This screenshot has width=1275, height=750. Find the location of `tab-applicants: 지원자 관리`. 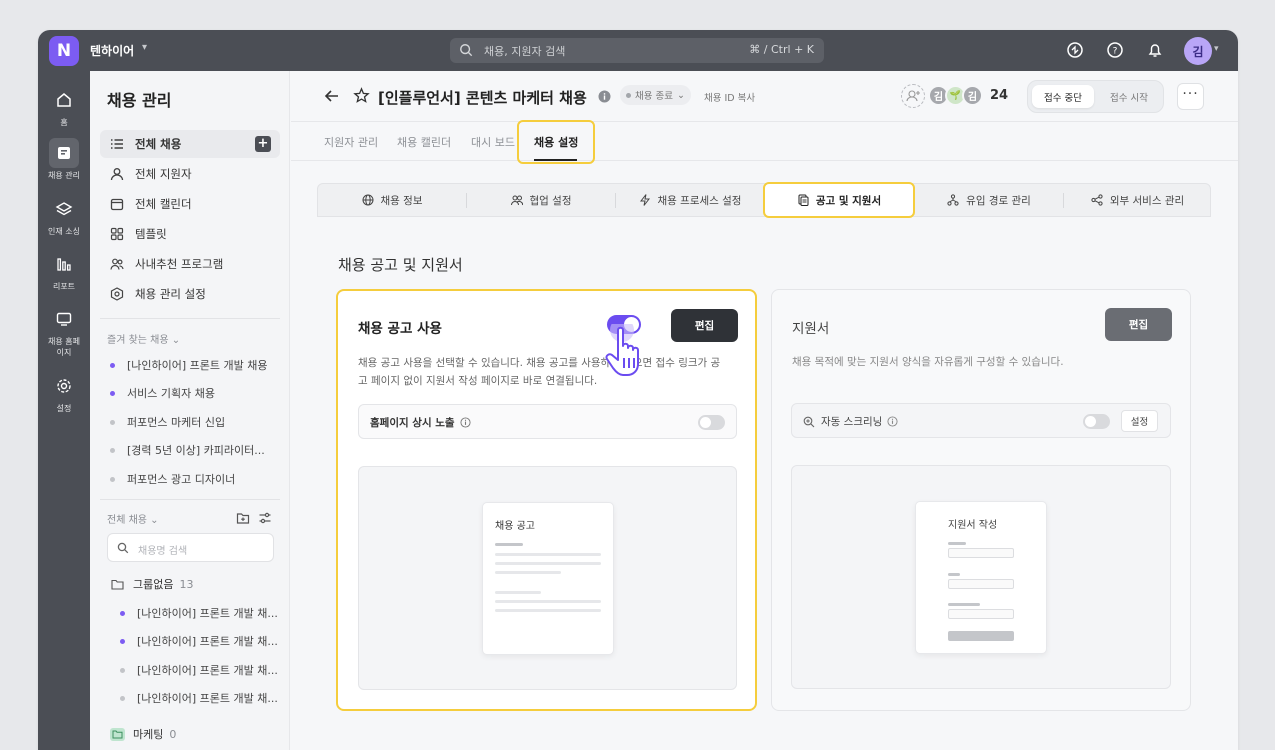

tab-applicants: 지원자 관리 is located at coordinates (351, 142).